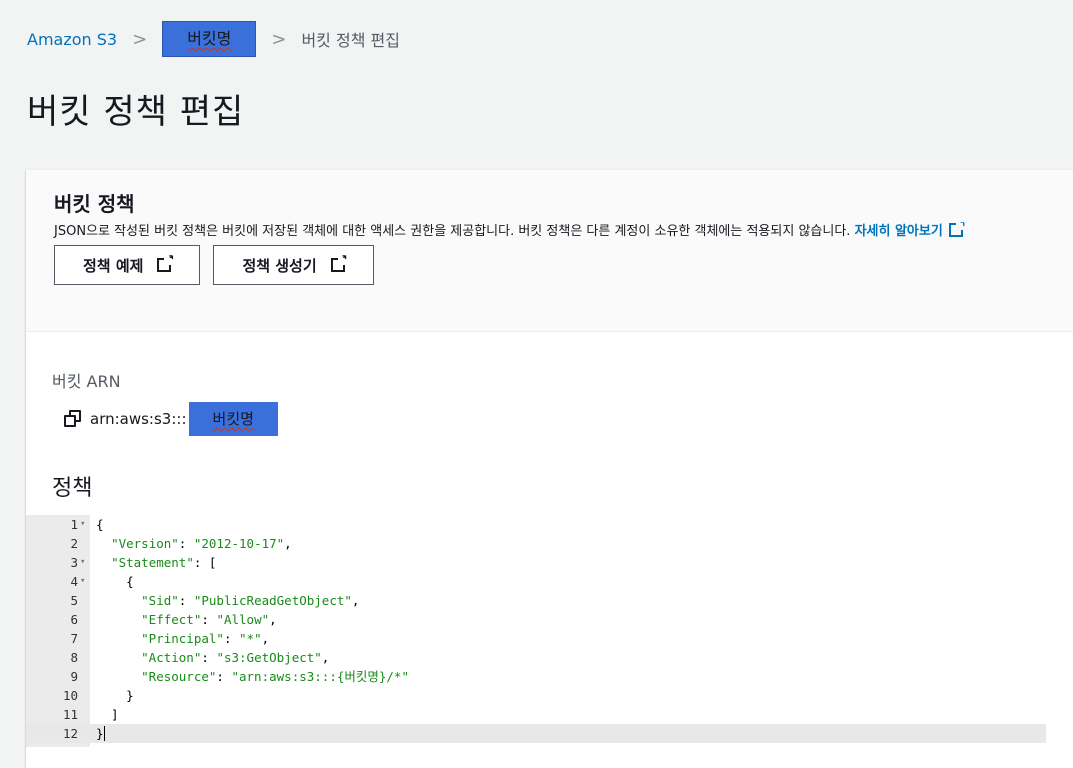 The height and width of the screenshot is (768, 1073). I want to click on line-number: 1, so click(74, 524).